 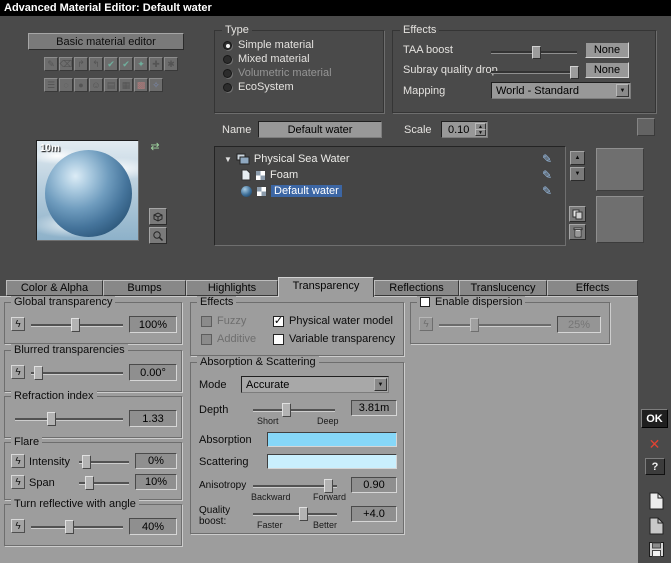 I want to click on global-transparency-slider-thumb, so click(x=76, y=325).